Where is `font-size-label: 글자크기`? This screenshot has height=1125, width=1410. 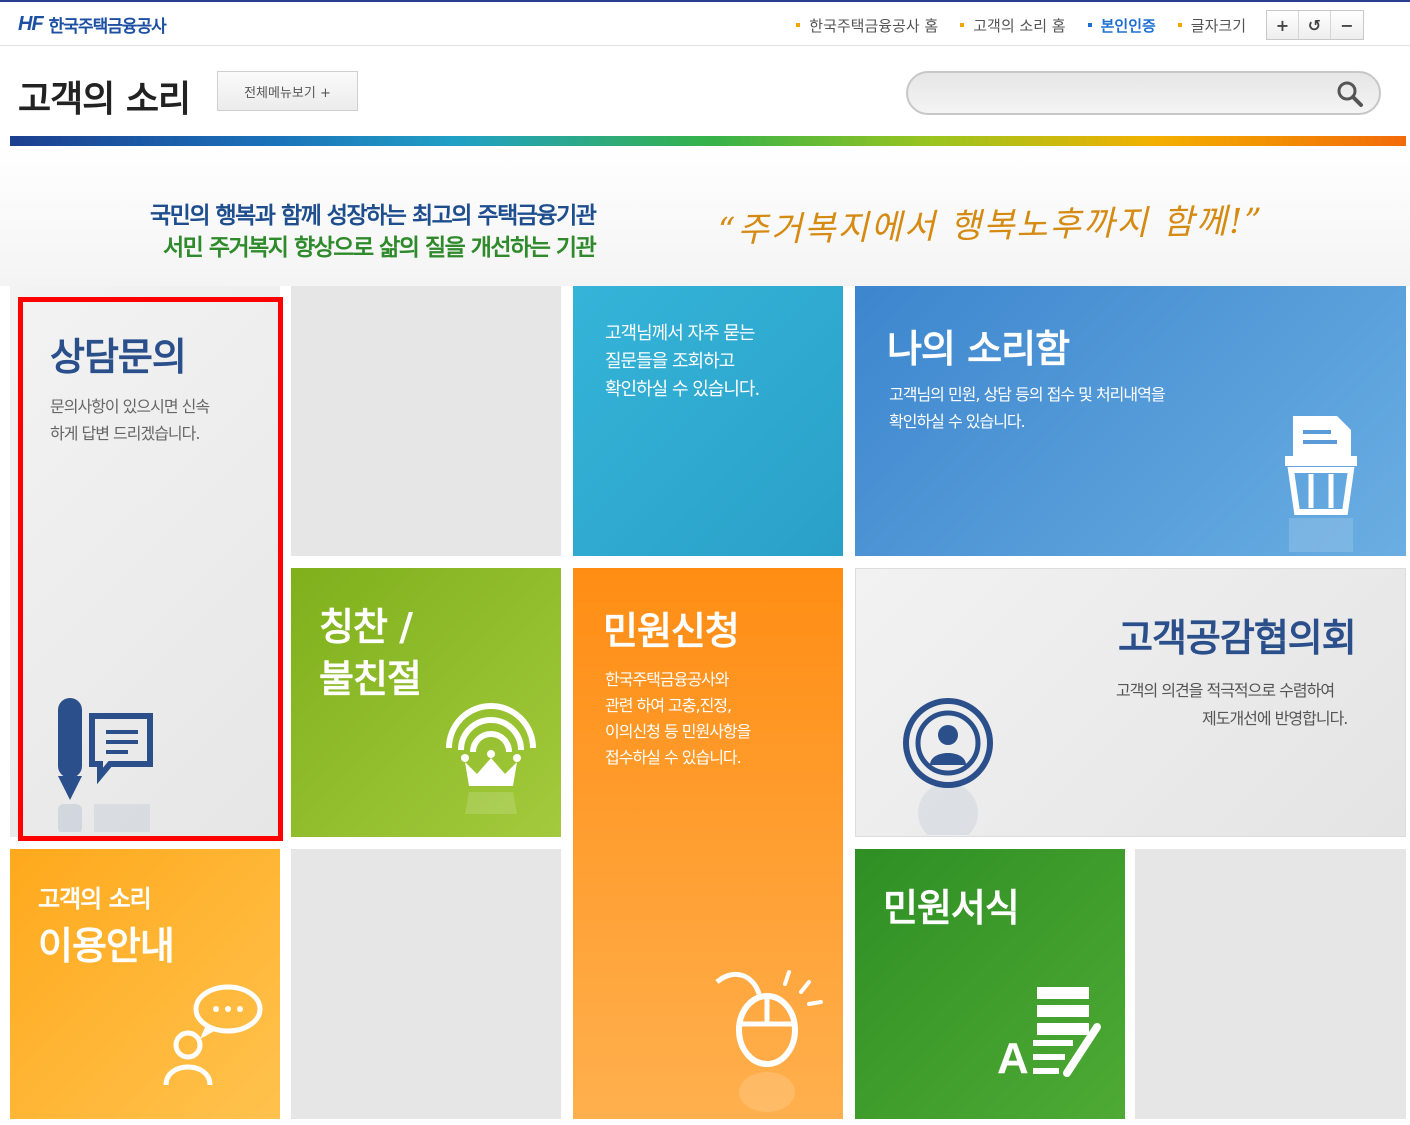
font-size-label: 글자크기 is located at coordinates (1212, 25).